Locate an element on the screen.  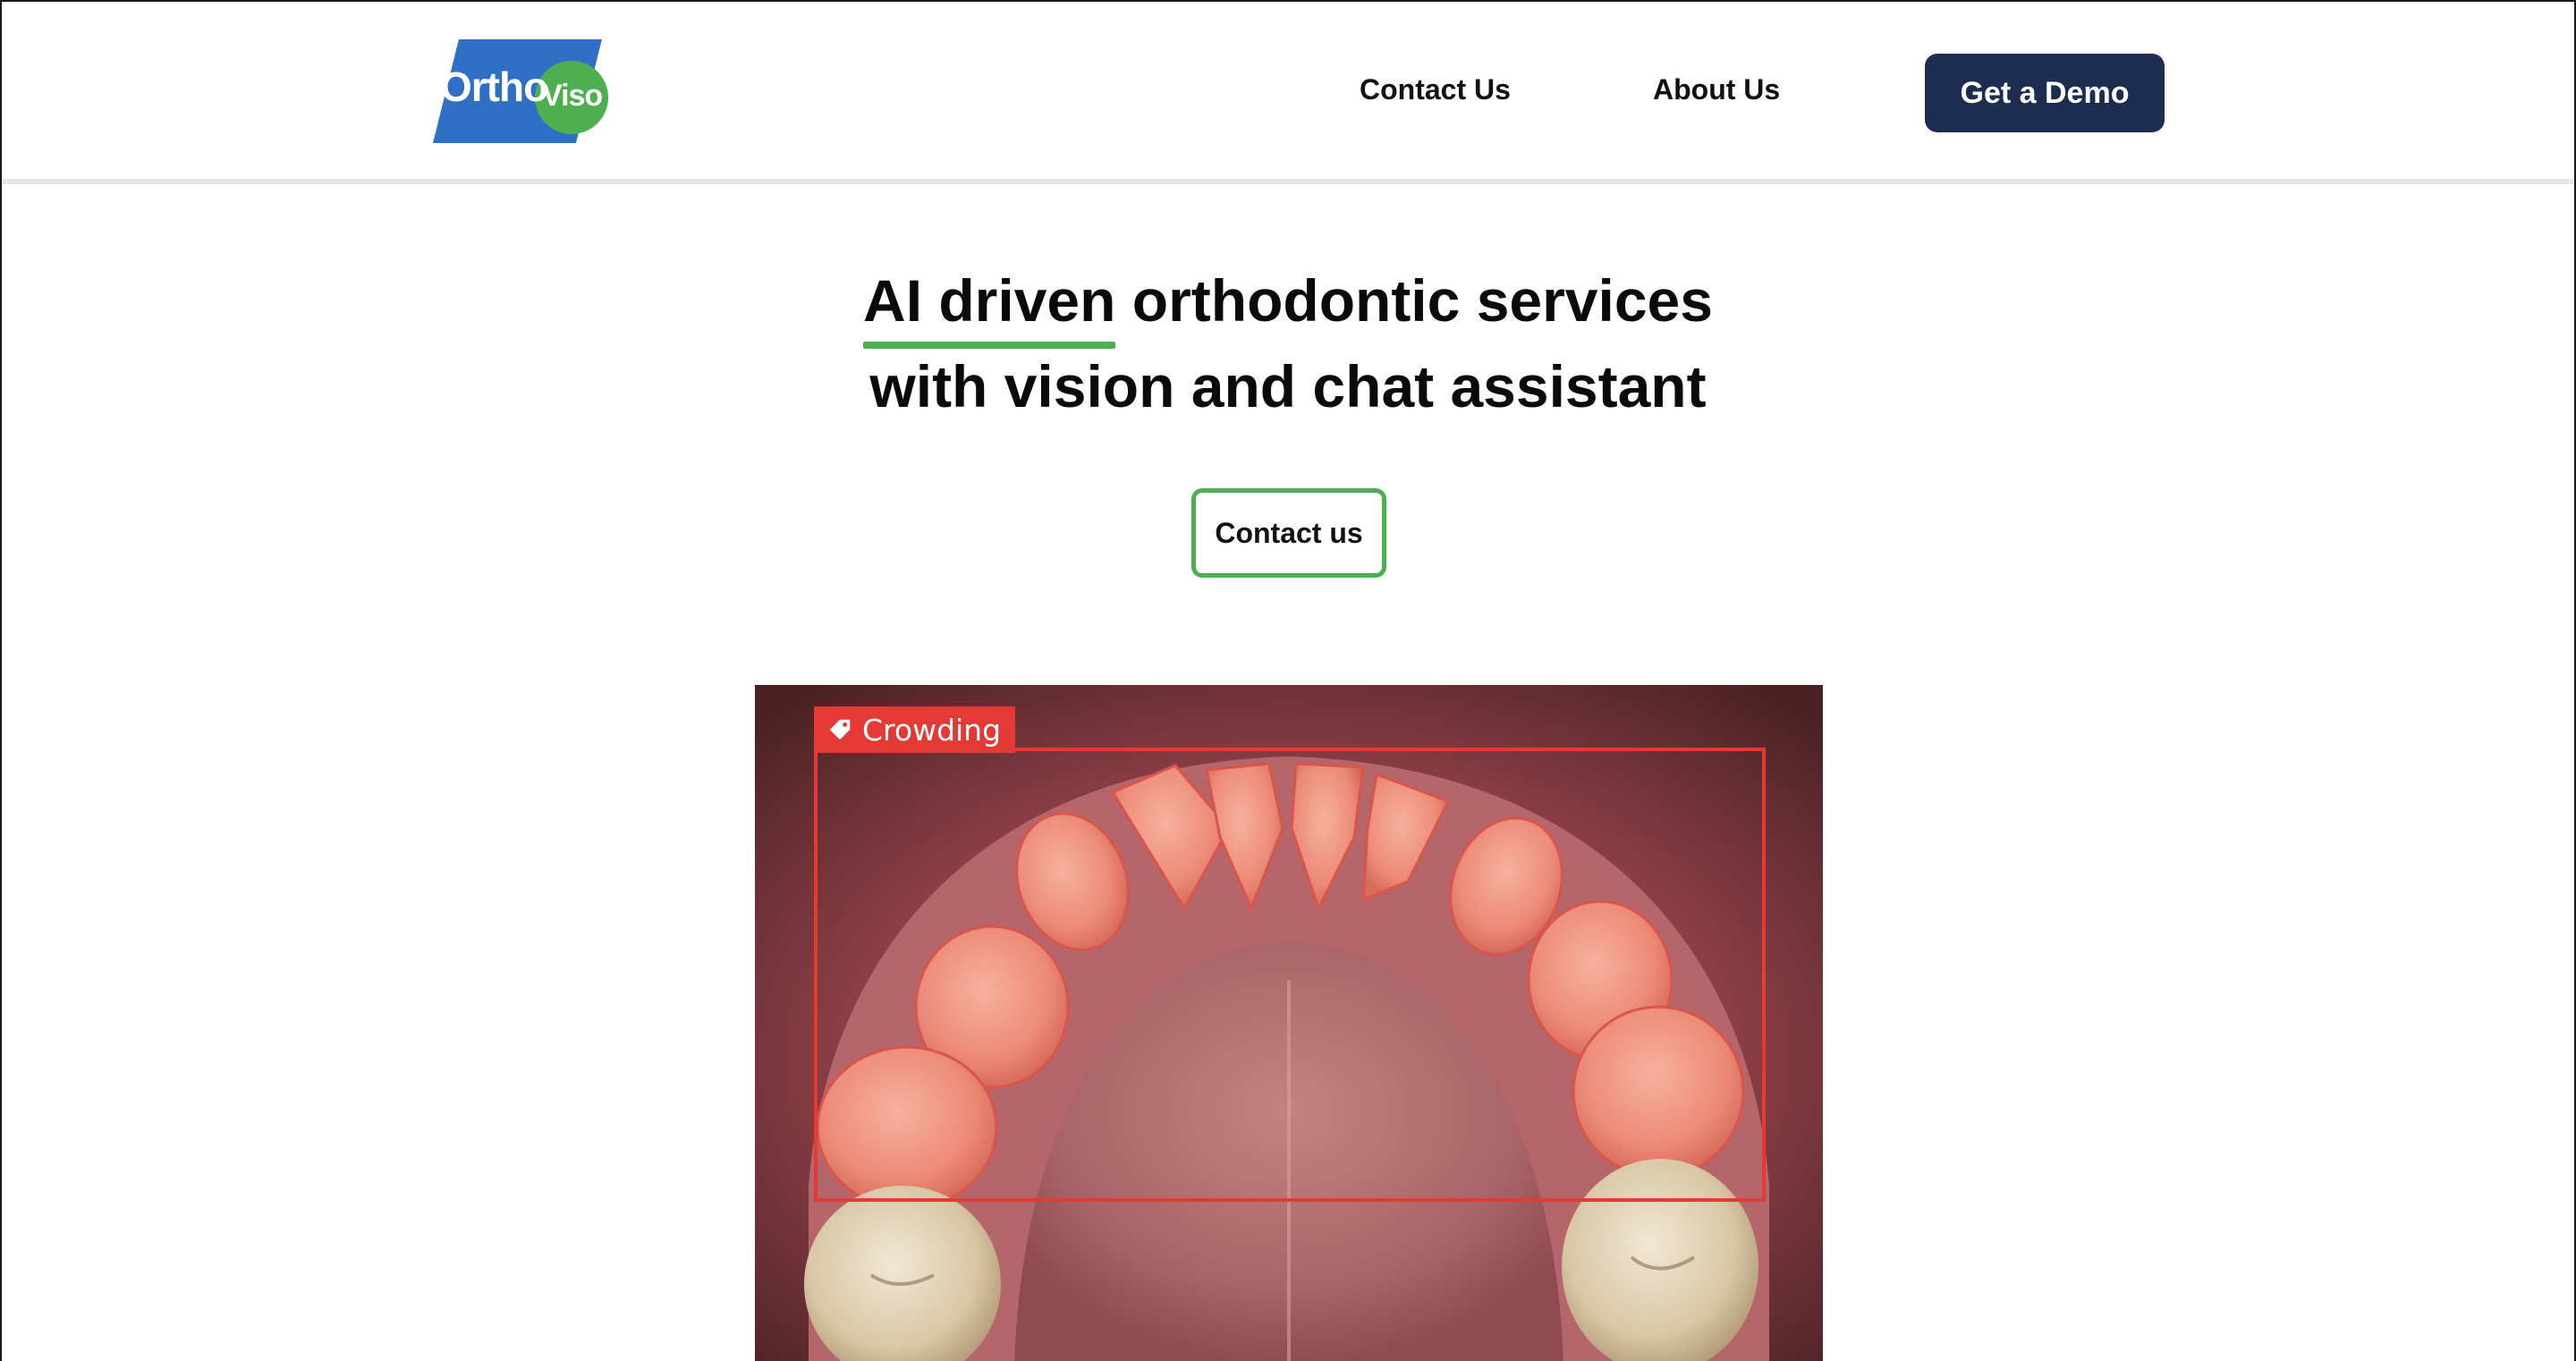
crowding-detection-box is located at coordinates (1290, 975).